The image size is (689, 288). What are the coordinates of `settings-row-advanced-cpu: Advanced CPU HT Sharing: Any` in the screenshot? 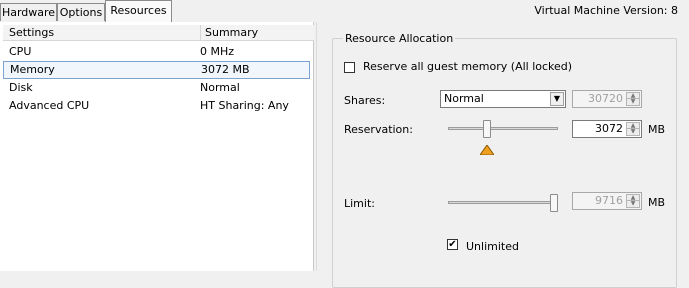 It's located at (156, 106).